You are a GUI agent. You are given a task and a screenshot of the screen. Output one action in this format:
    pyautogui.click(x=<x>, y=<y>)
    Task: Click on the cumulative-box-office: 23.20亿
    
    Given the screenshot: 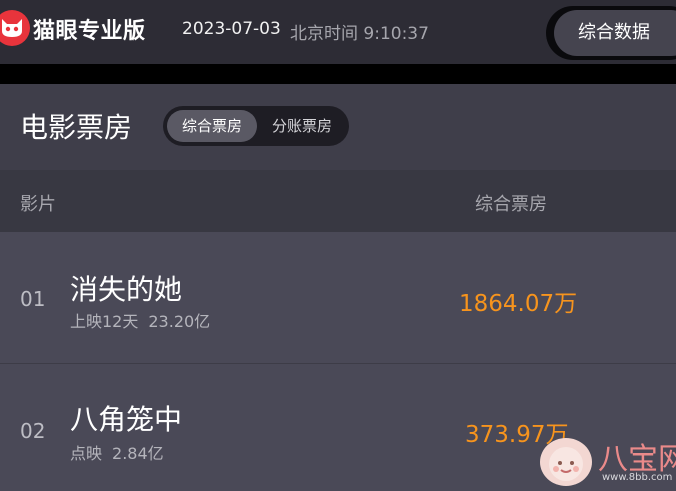 What is the action you would take?
    pyautogui.click(x=179, y=321)
    